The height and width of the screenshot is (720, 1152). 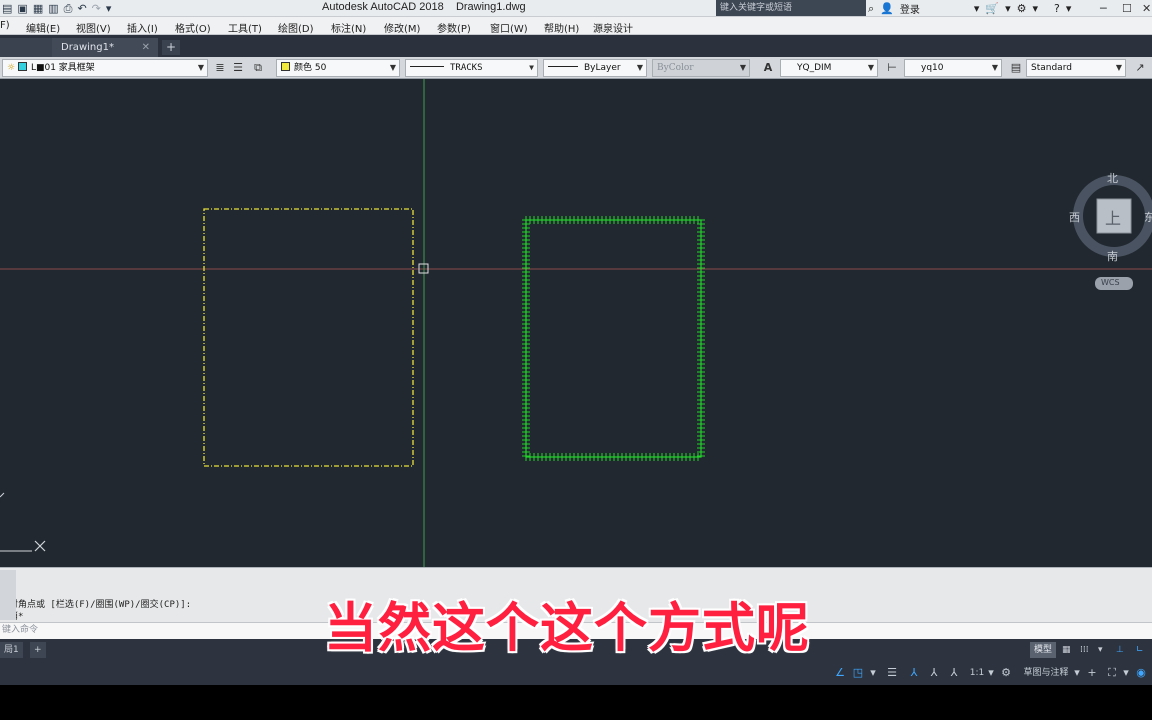 I want to click on units-icon: ⛶, so click(x=1112, y=673).